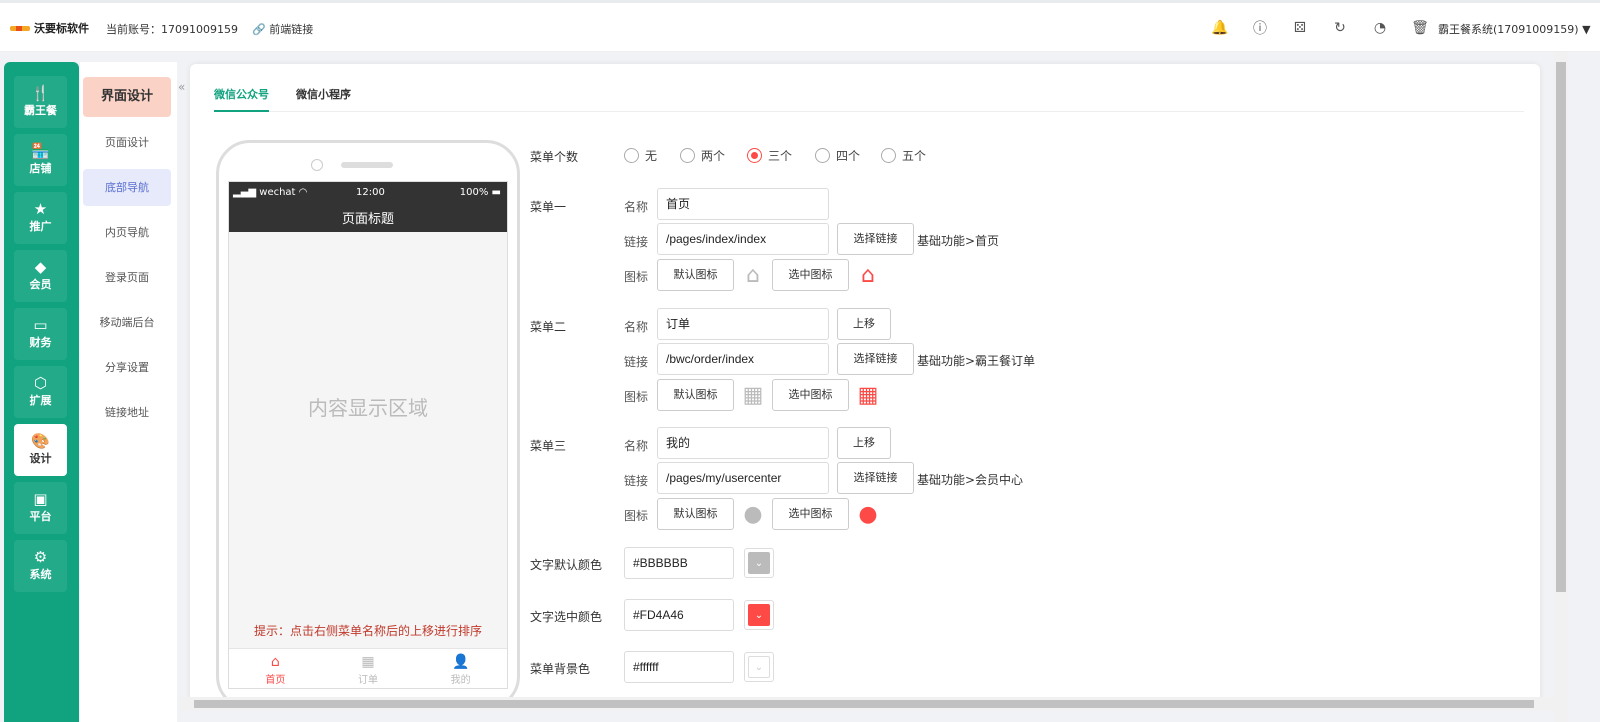  Describe the element at coordinates (566, 617) in the screenshot. I see `text-selected-color-label: 文字选中颜色` at that location.